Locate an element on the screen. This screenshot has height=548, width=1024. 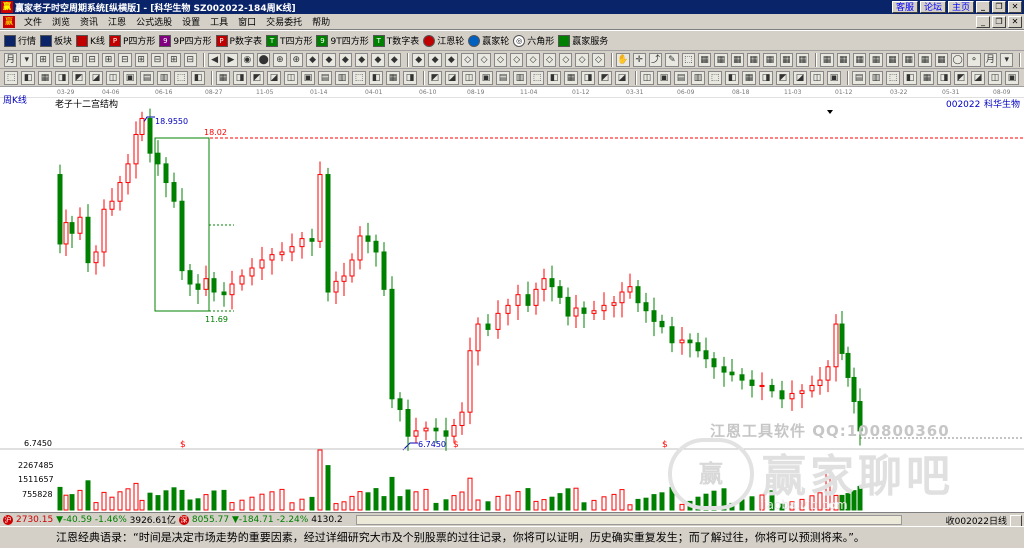
toolbar-p-square-button: P P四方形 is located at coordinates (131, 41).